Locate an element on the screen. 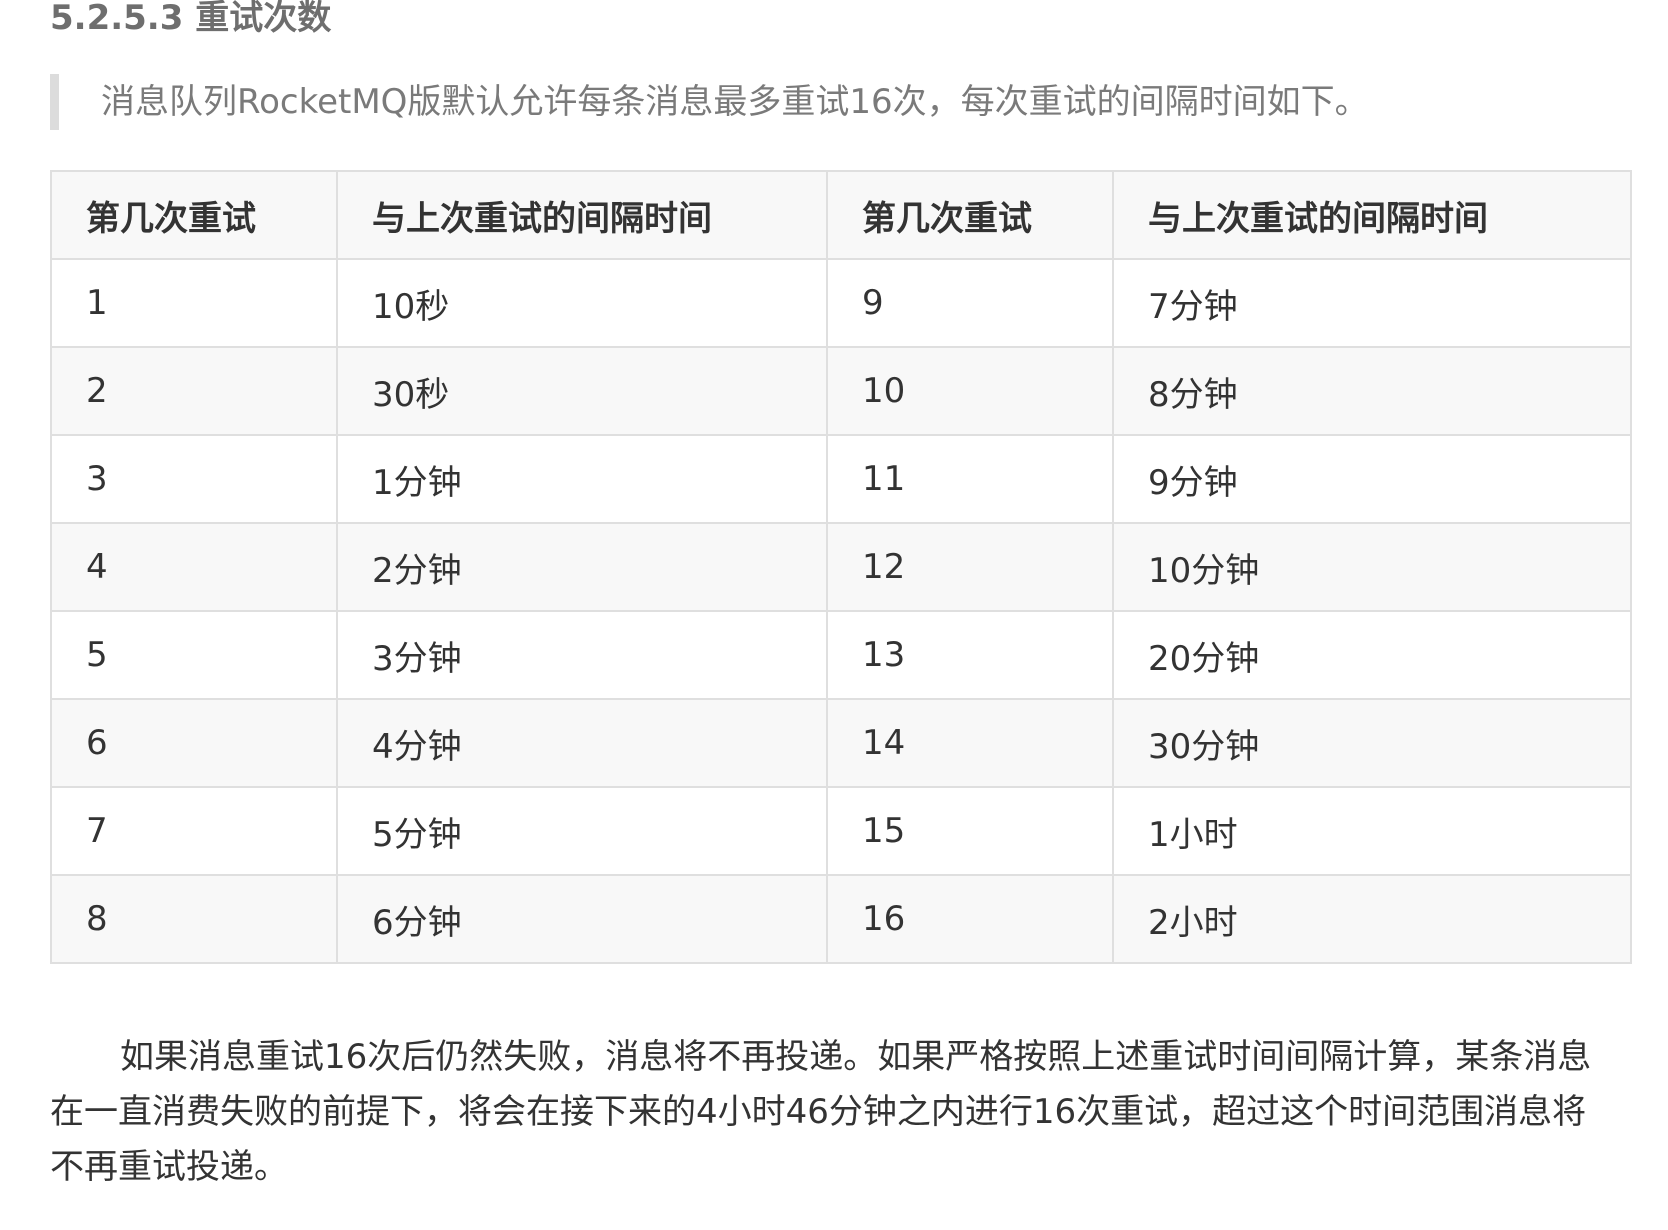 The height and width of the screenshot is (1230, 1668). table-cell: 3 is located at coordinates (194, 479).